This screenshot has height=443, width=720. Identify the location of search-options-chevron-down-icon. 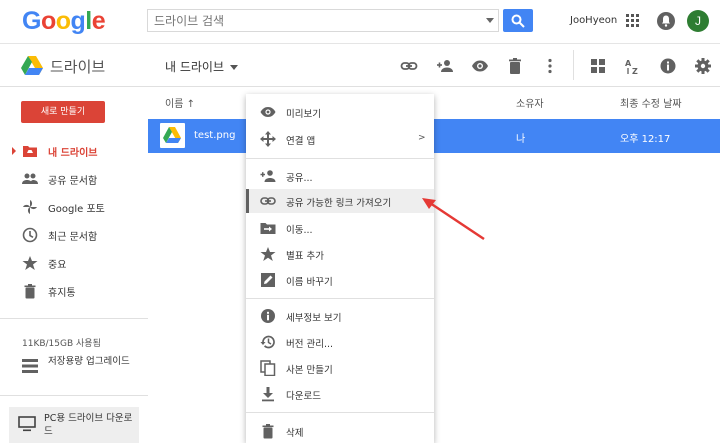
(490, 20).